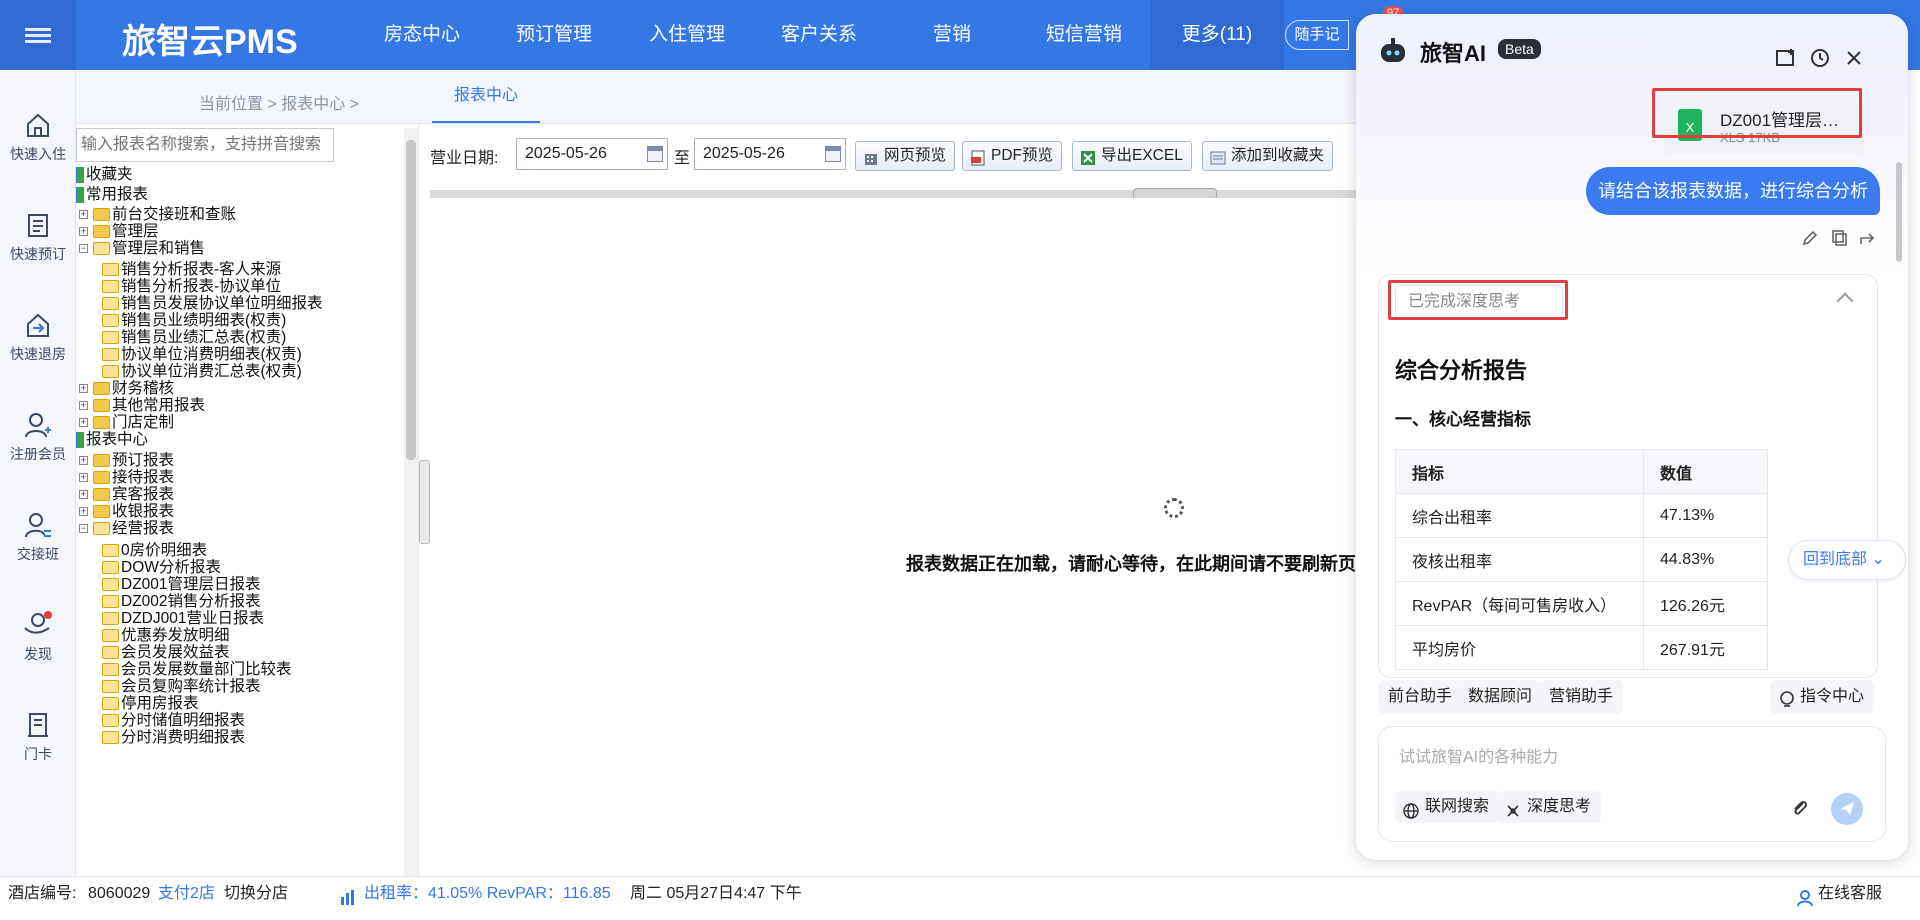 This screenshot has height=920, width=1920. What do you see at coordinates (1899, 212) in the screenshot?
I see `chat-scrollbar` at bounding box center [1899, 212].